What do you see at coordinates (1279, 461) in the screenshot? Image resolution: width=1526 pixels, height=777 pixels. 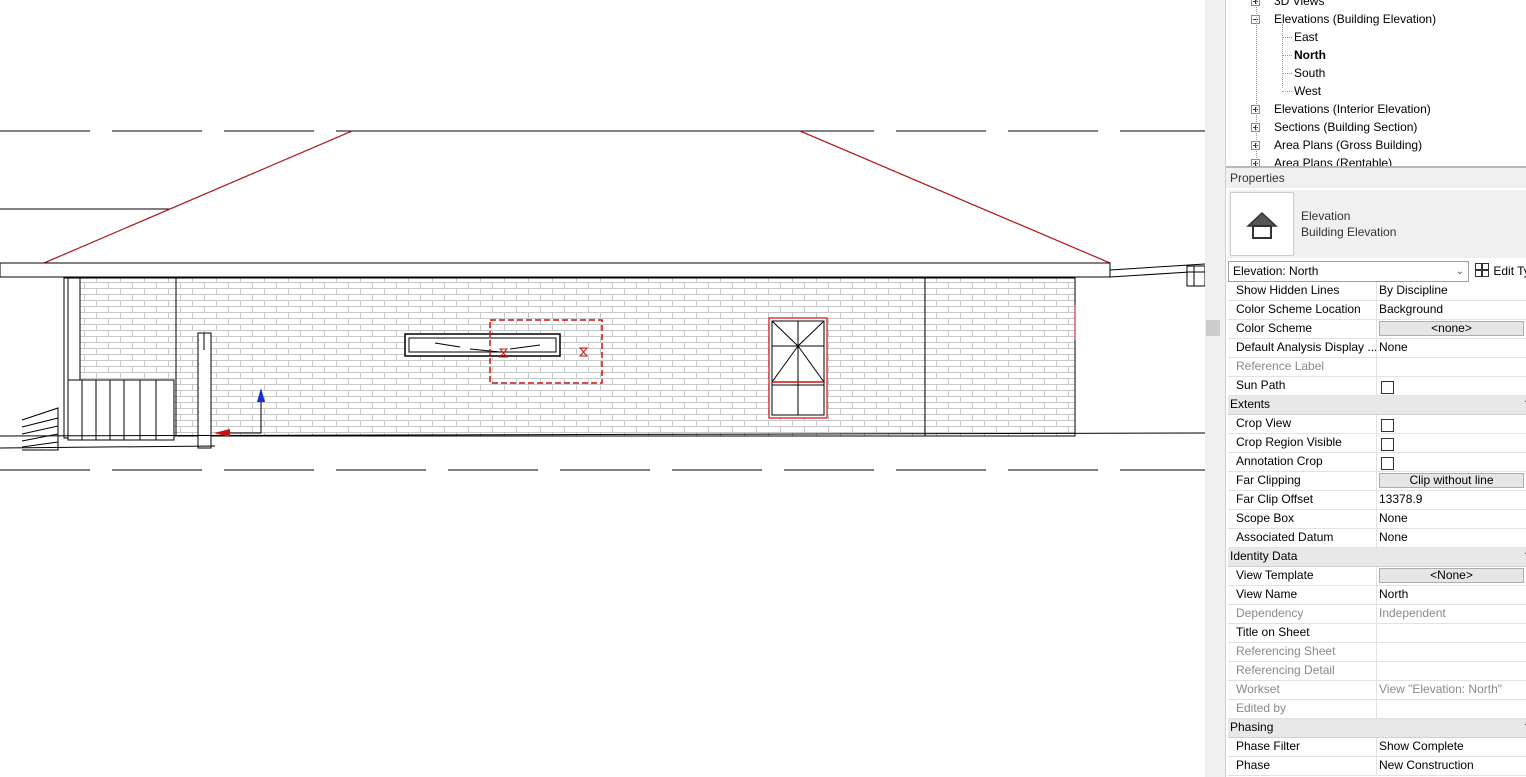 I see `property-name: Annotation Crop` at bounding box center [1279, 461].